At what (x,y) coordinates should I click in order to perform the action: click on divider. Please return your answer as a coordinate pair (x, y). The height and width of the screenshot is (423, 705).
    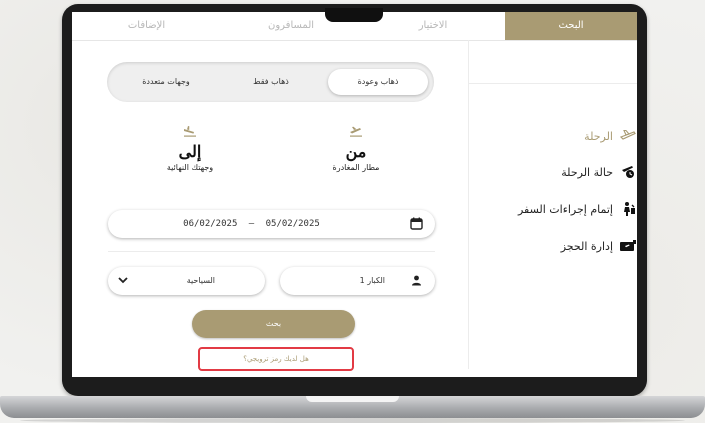
    Looking at the image, I should click on (271, 251).